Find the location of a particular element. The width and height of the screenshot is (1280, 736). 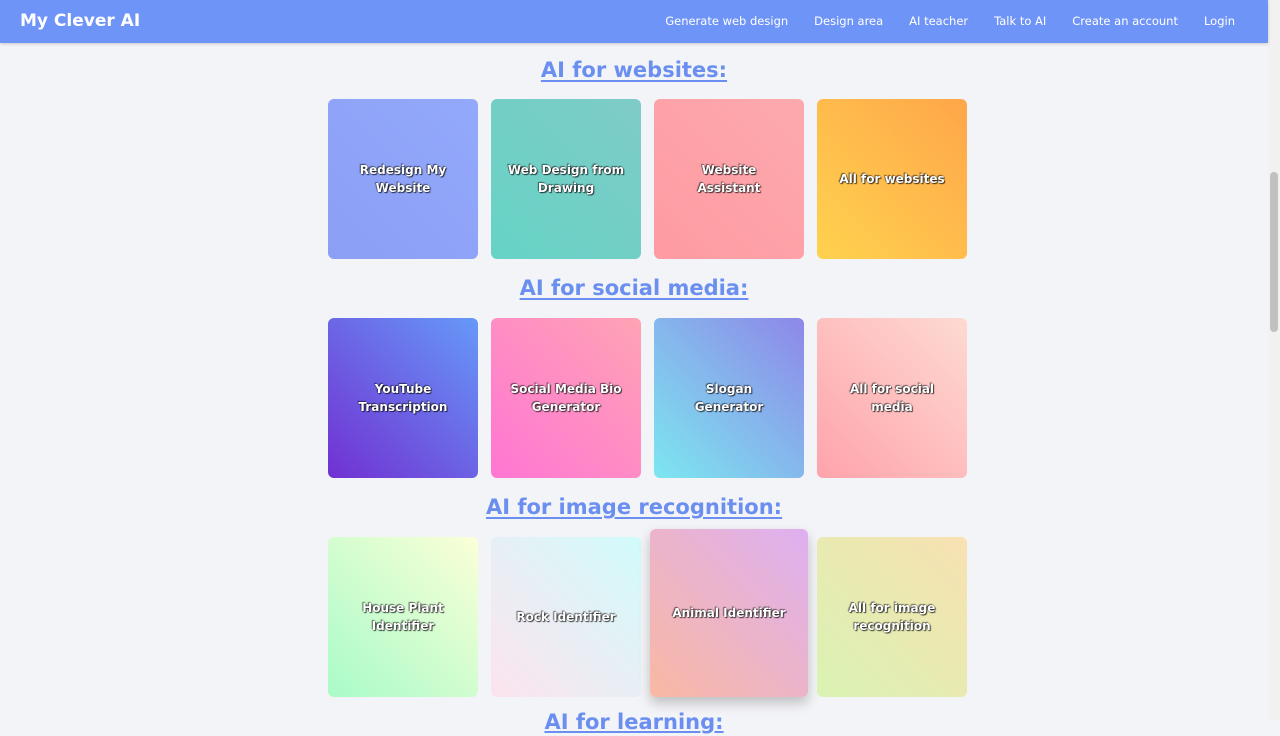

section-title-image-recognition: AI for image recognition: is located at coordinates (634, 507).